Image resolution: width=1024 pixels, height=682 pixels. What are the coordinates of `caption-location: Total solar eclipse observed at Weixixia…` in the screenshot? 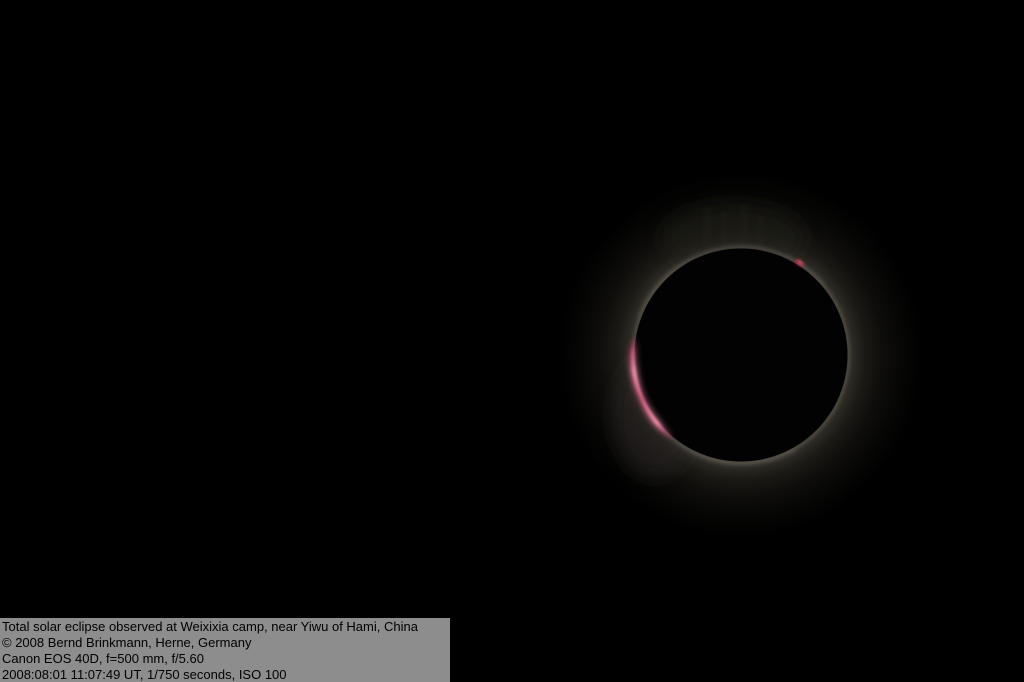 It's located at (210, 626).